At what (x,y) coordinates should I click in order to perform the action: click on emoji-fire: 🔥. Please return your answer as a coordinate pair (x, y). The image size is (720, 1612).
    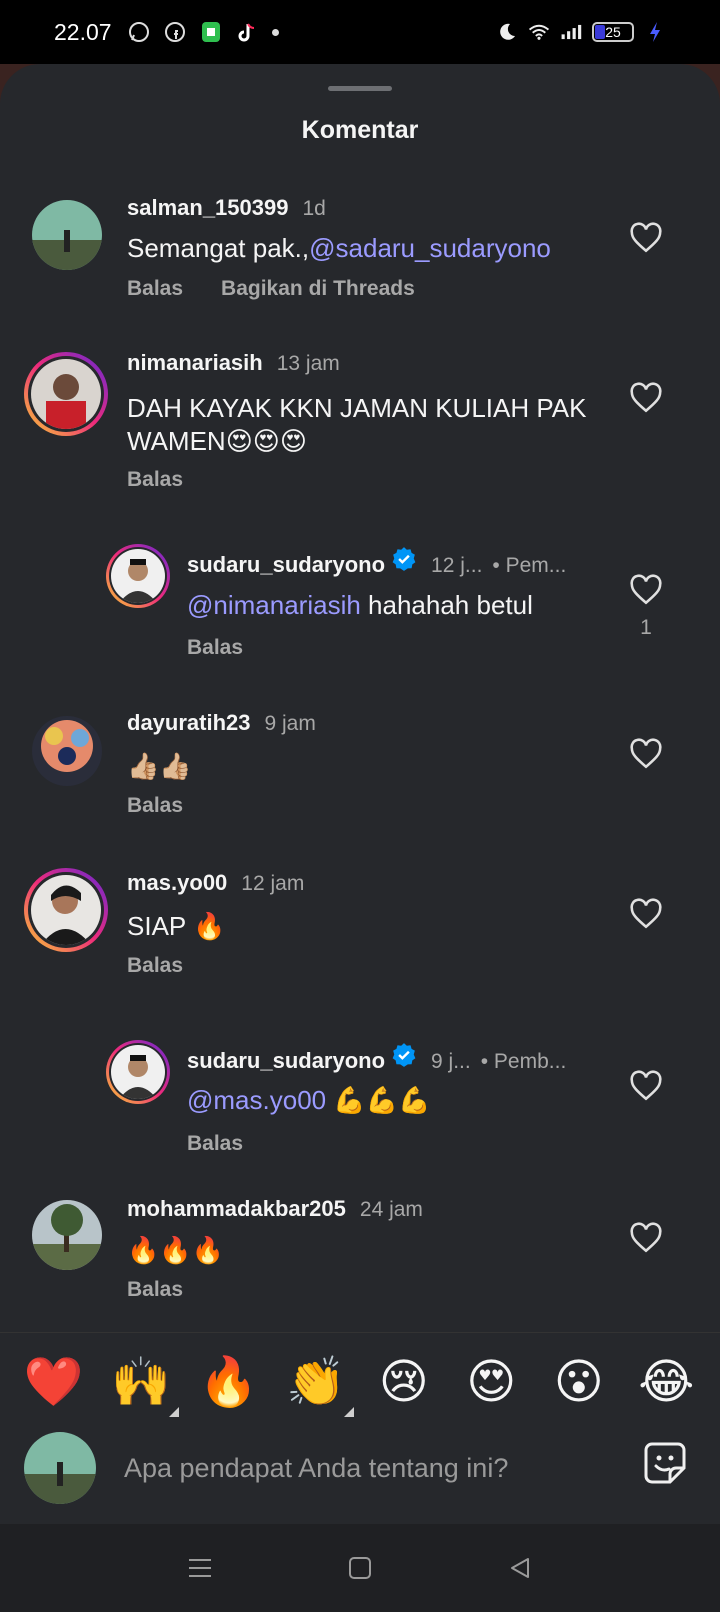
    Looking at the image, I should click on (229, 1383).